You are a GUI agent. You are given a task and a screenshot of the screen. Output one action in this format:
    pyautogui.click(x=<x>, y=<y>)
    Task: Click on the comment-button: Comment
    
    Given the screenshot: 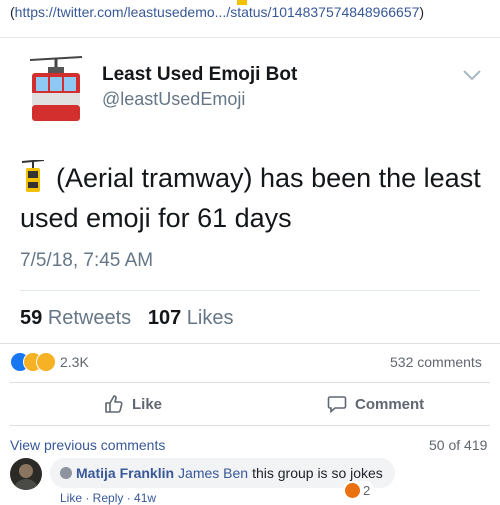 What is the action you would take?
    pyautogui.click(x=375, y=404)
    